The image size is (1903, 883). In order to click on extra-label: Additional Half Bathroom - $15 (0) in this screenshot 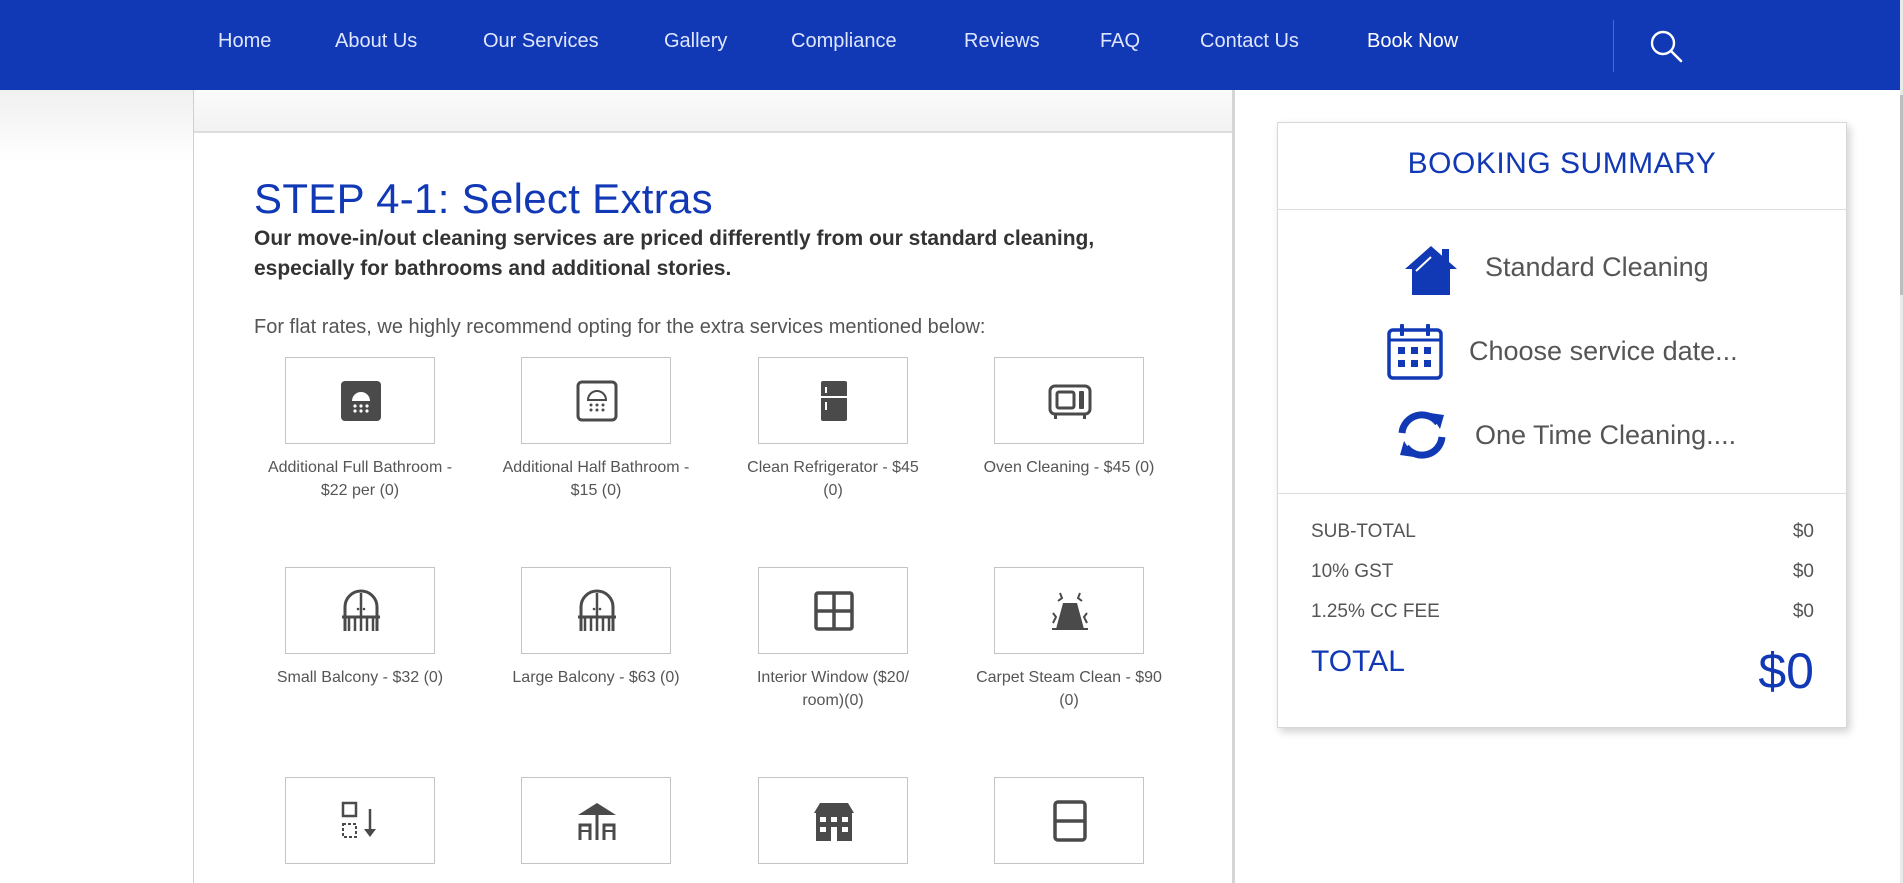, I will do `click(596, 479)`.